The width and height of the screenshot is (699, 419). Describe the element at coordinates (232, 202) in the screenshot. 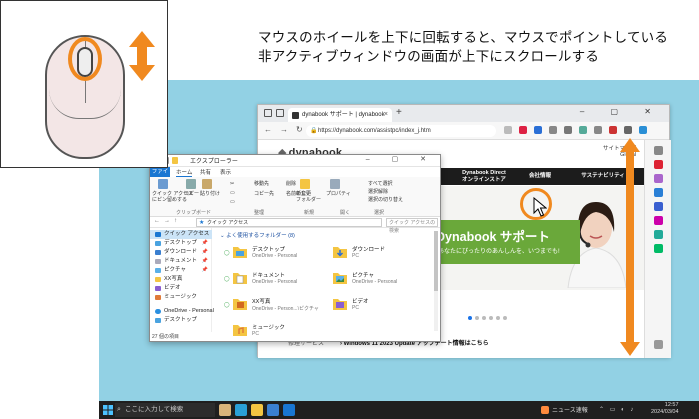

I see `paste-shortcut-icon: ▭` at that location.